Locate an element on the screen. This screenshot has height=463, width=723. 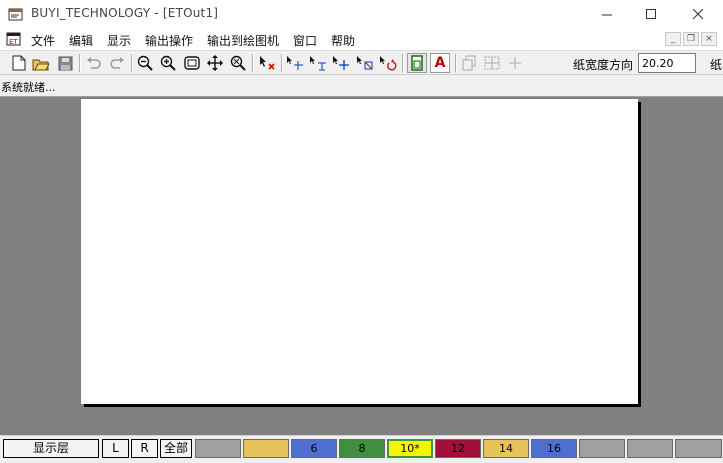
undo-button is located at coordinates (94, 63).